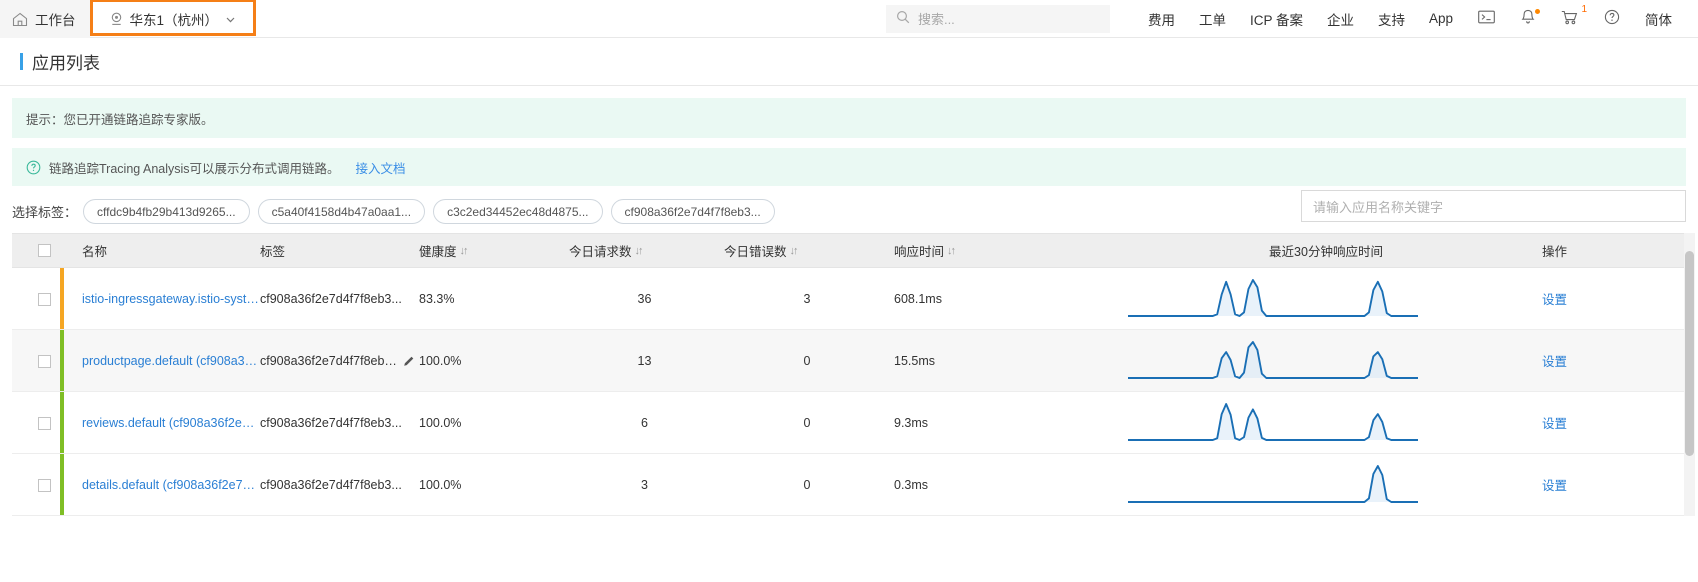  I want to click on cell-response-time: 15.5ms, so click(1009, 360).